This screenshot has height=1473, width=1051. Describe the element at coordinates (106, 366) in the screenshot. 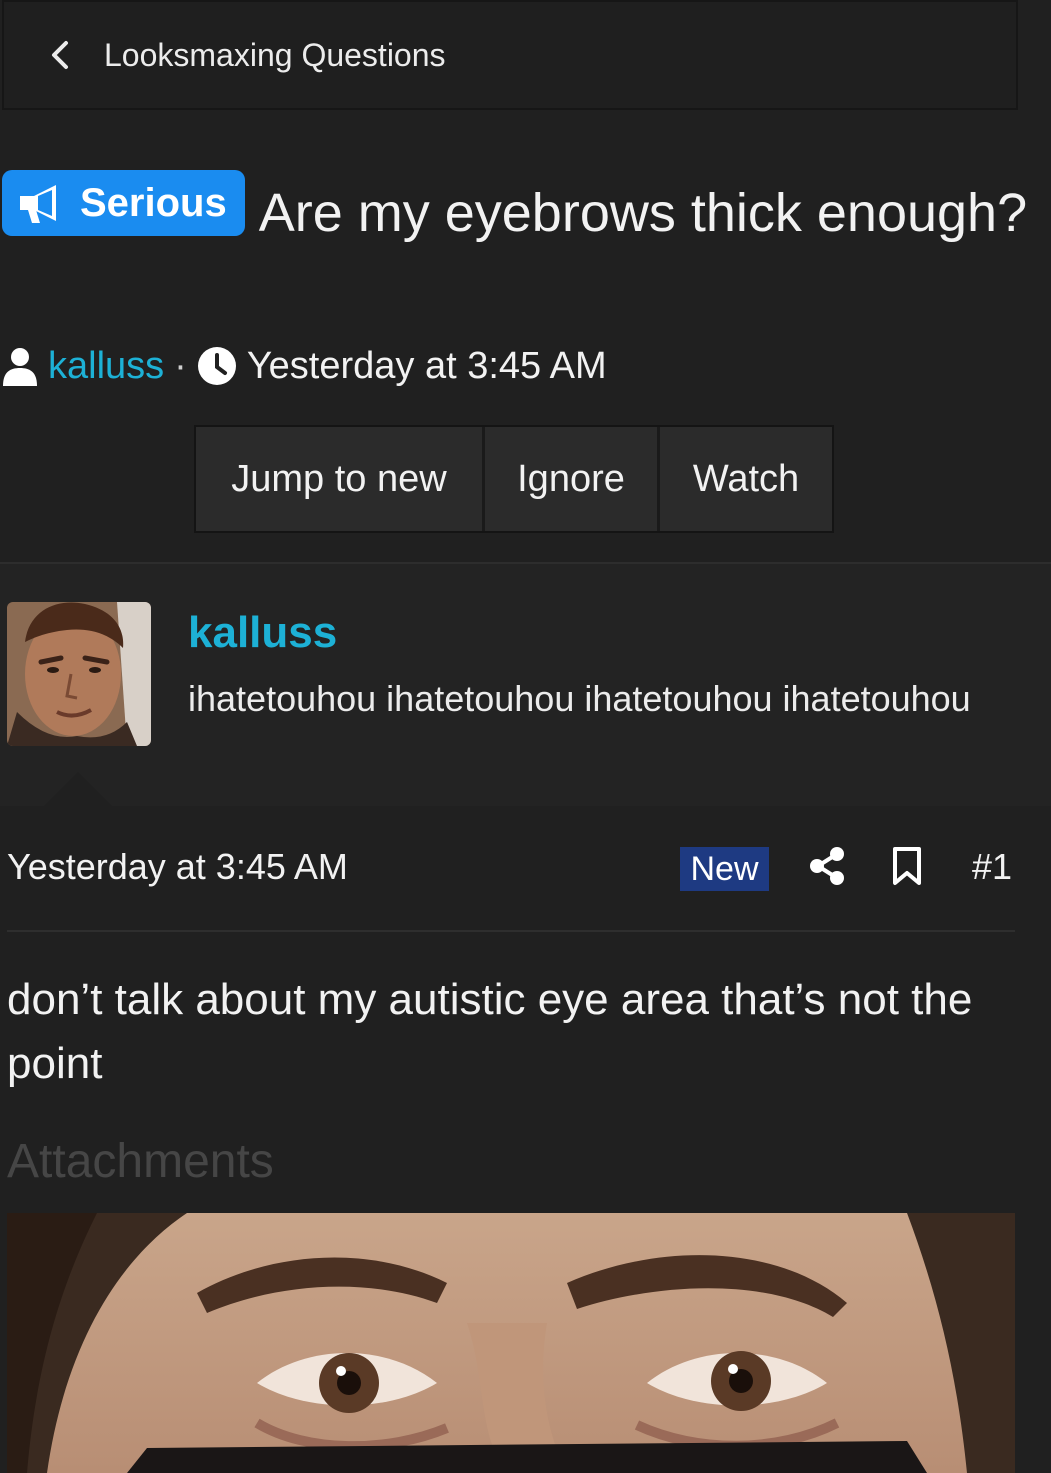

I see `thread-author-link: kalluss` at that location.